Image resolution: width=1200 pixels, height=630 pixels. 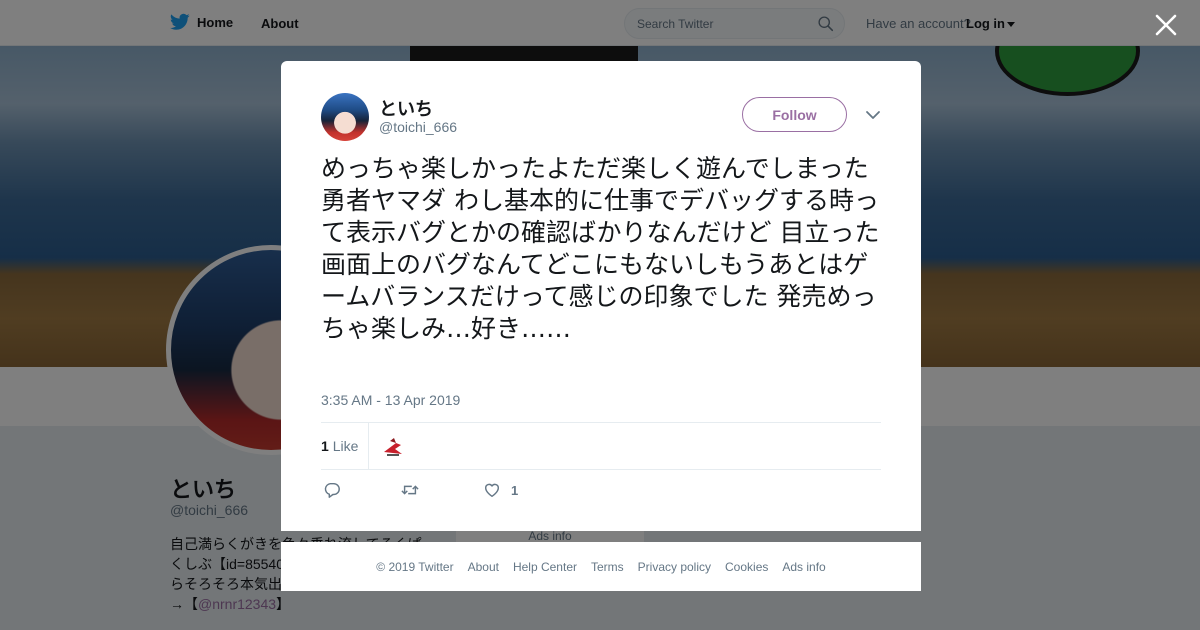 What do you see at coordinates (418, 127) in the screenshot?
I see `author-handle: @toichi_666` at bounding box center [418, 127].